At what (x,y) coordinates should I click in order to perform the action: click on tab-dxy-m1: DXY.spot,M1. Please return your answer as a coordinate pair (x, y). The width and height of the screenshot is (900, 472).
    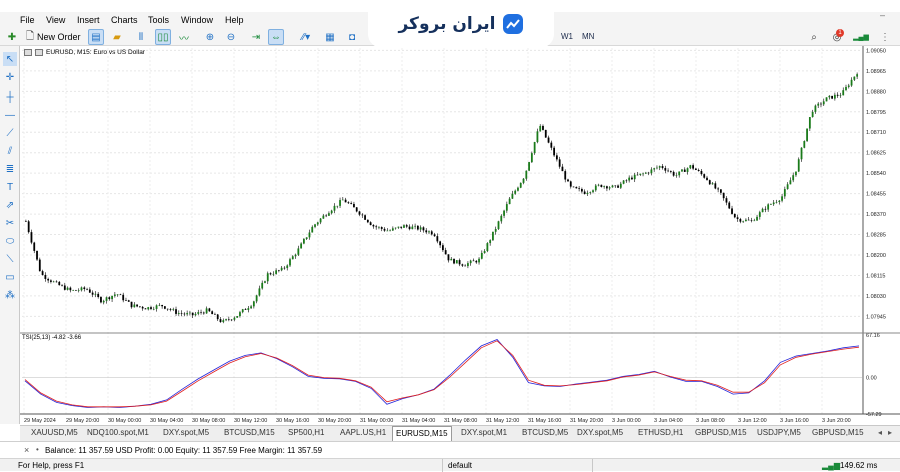
    Looking at the image, I should click on (484, 432).